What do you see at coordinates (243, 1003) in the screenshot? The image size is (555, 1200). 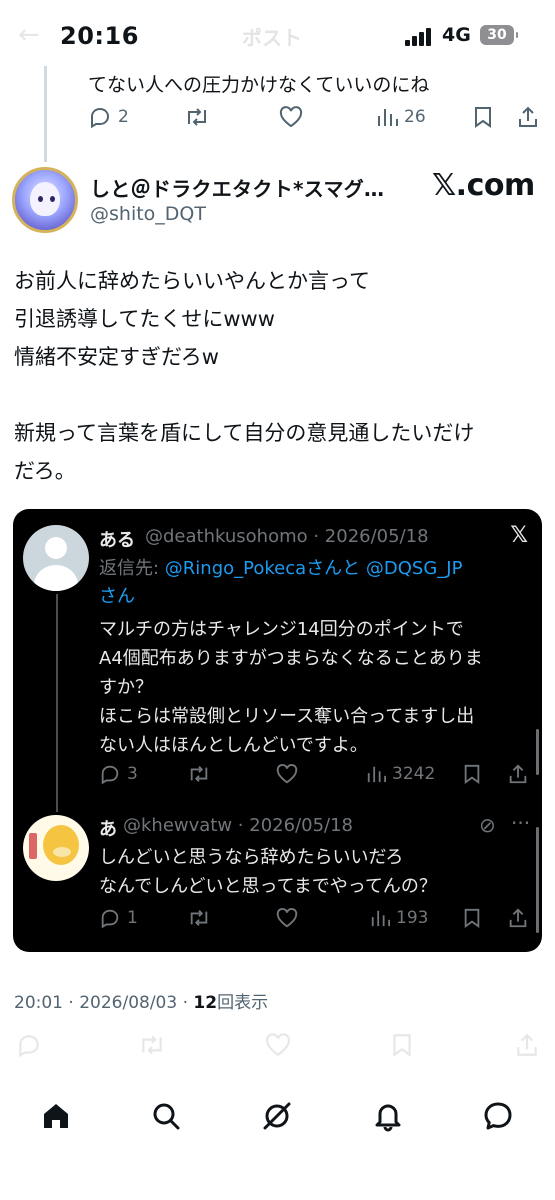 I see `views-label: 回表示` at bounding box center [243, 1003].